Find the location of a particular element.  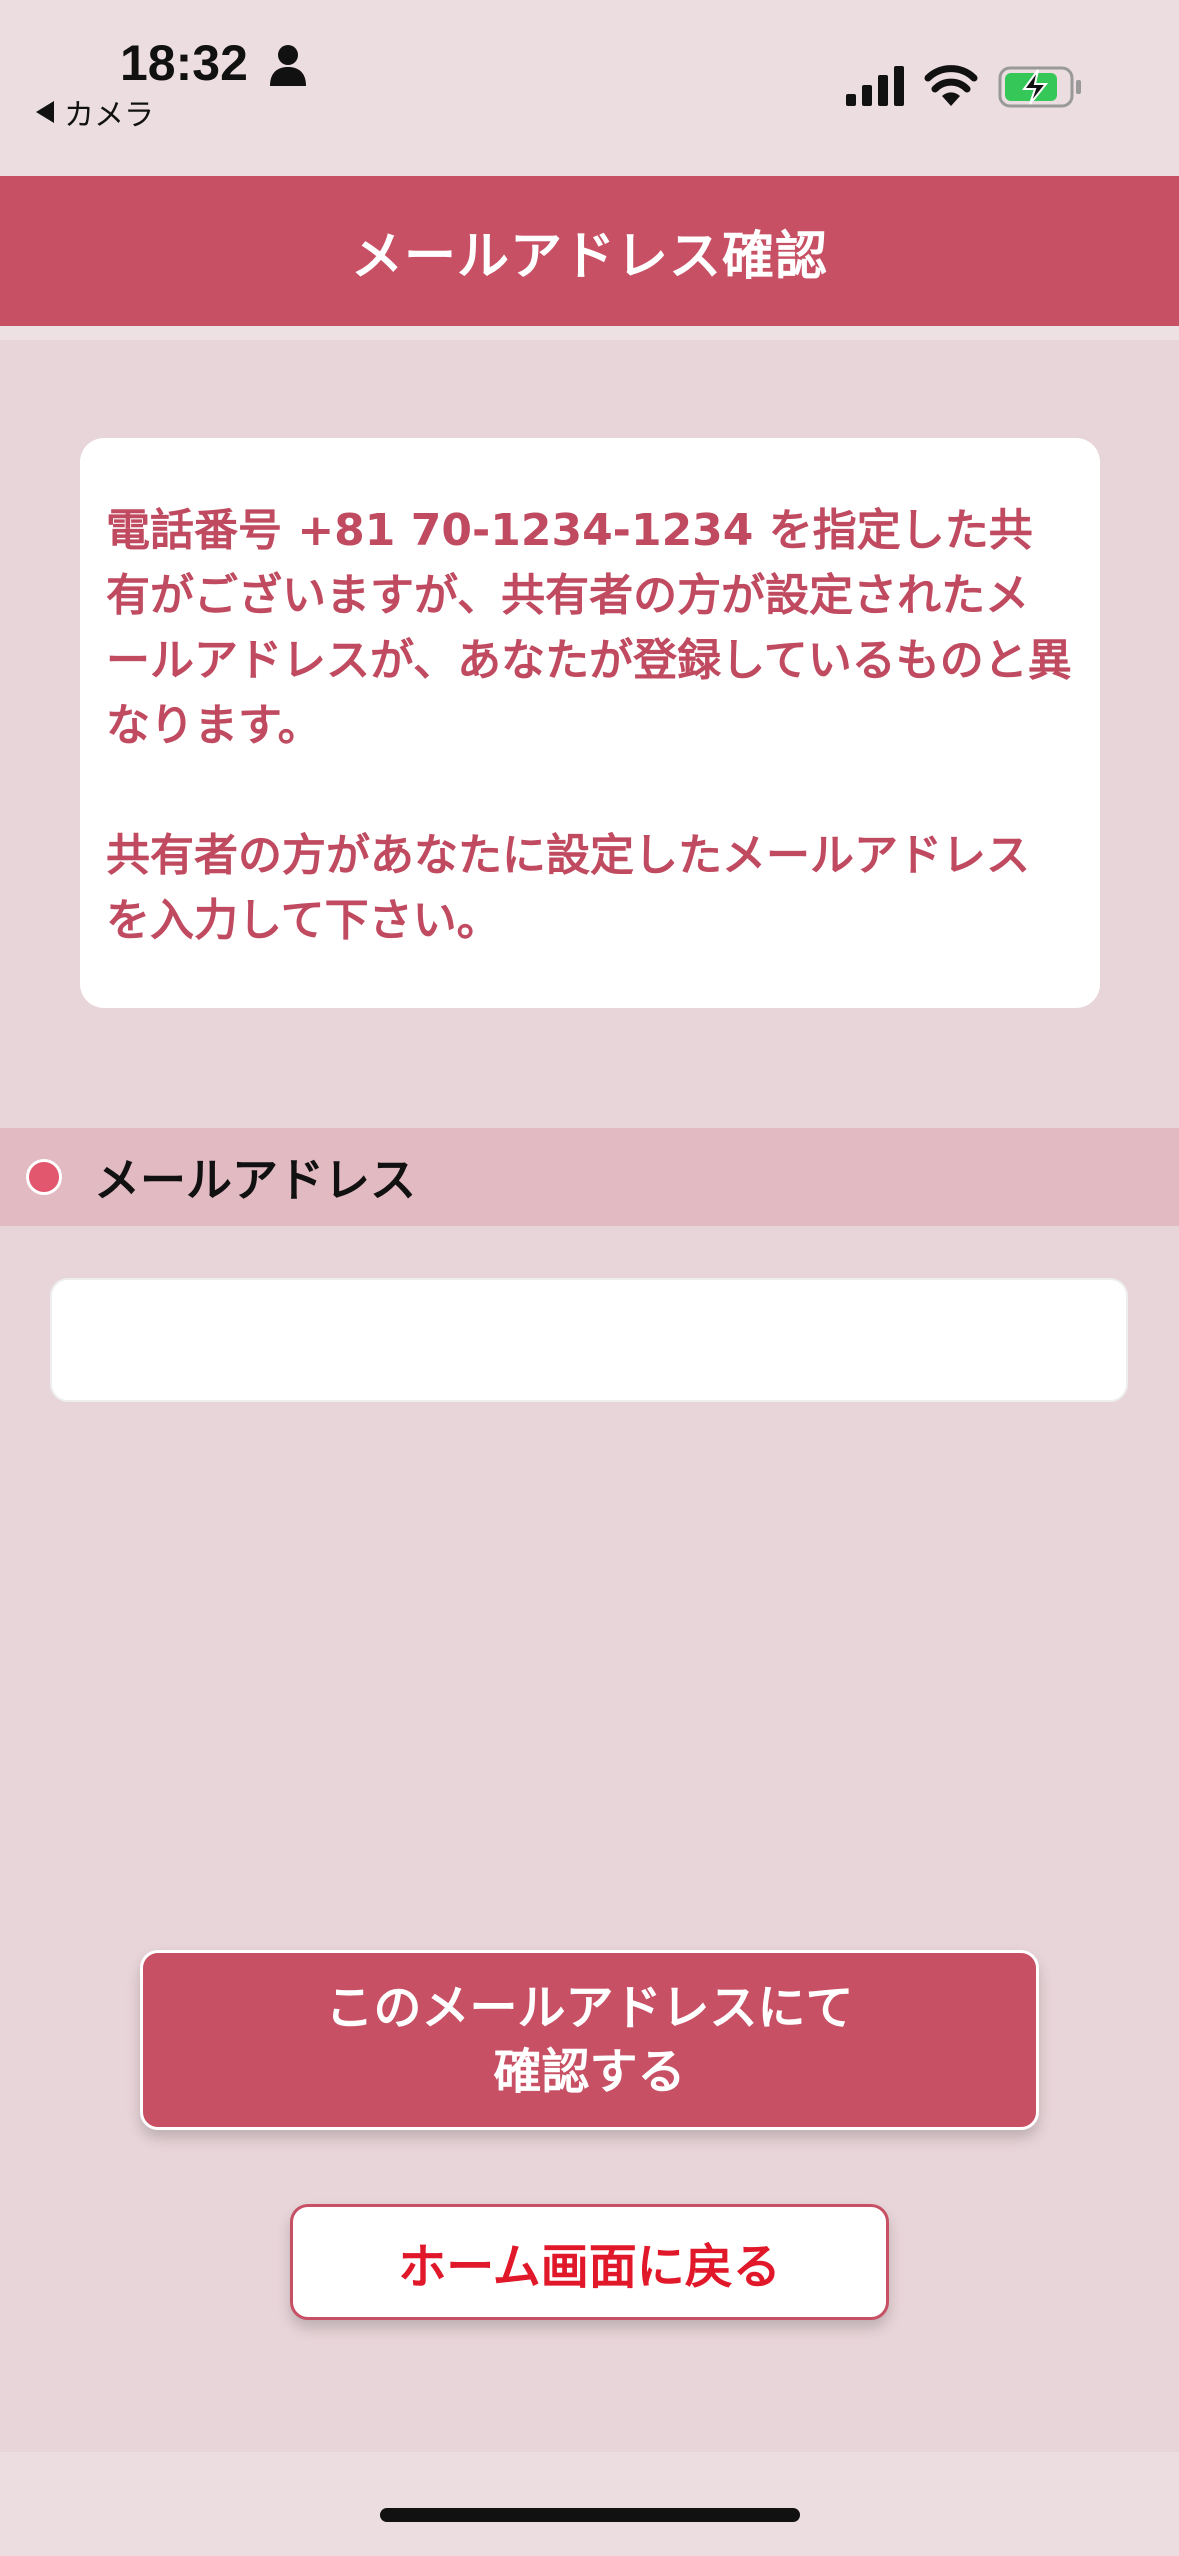

battery-charging-icon is located at coordinates (1039, 87).